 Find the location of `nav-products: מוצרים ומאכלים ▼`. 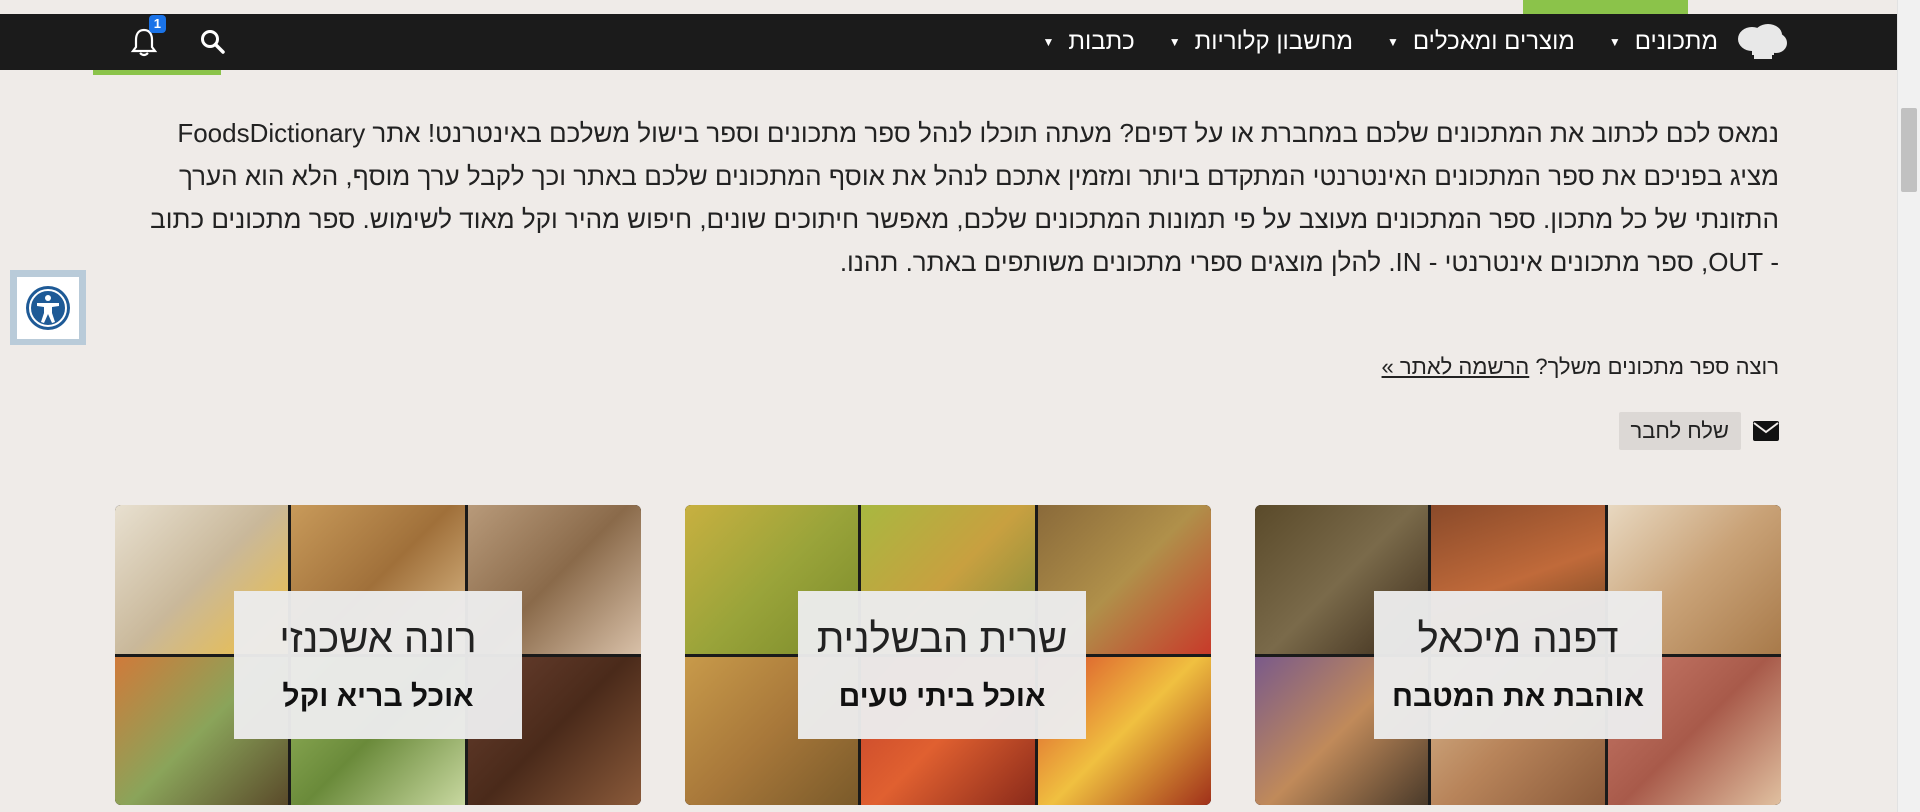

nav-products: מוצרים ומאכלים ▼ is located at coordinates (1481, 42).